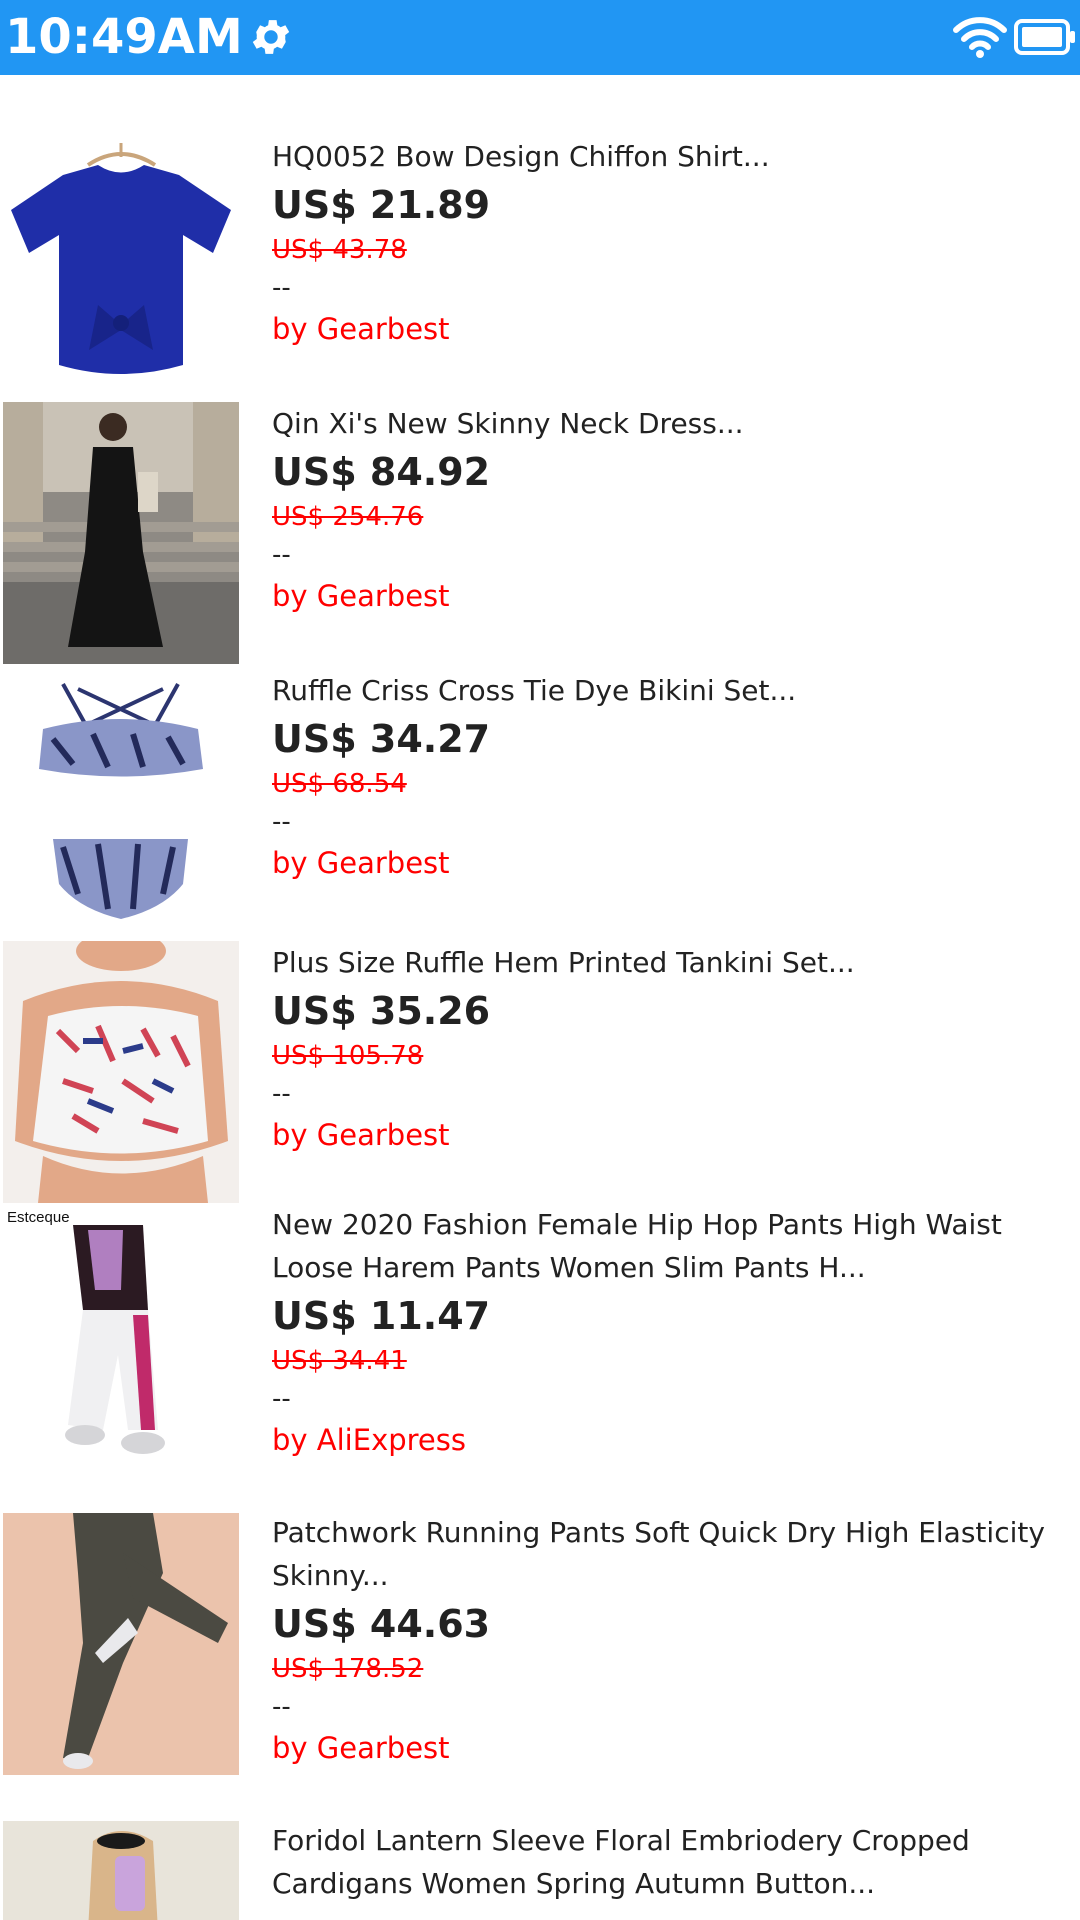  What do you see at coordinates (381, 1011) in the screenshot?
I see `product-price: US$ 35.26` at bounding box center [381, 1011].